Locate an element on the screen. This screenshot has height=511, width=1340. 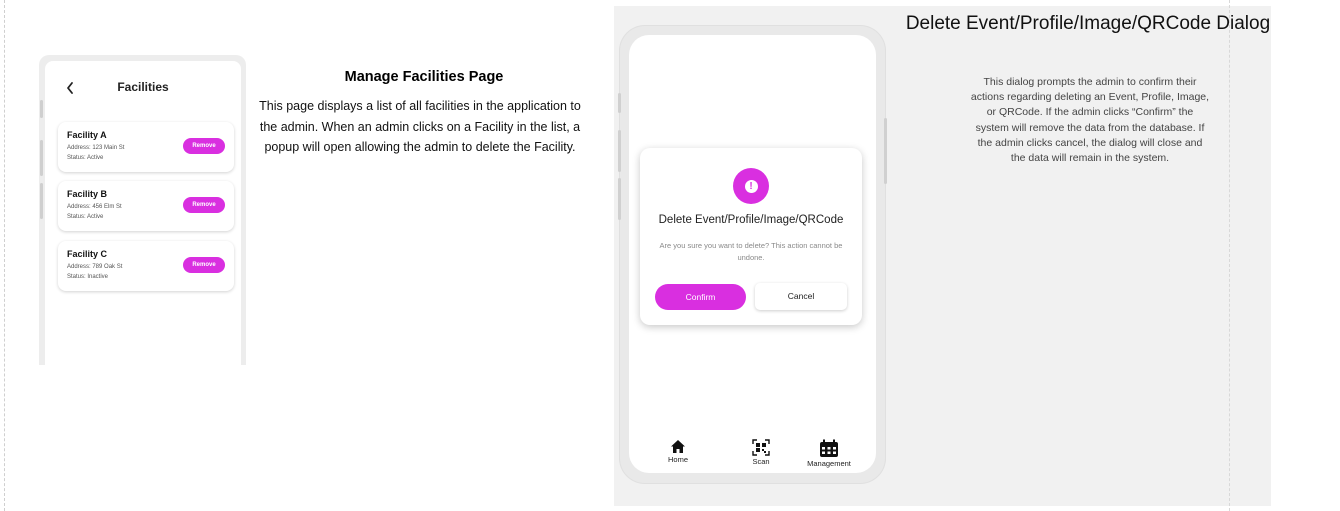
nav-label: Scan is located at coordinates (761, 461).